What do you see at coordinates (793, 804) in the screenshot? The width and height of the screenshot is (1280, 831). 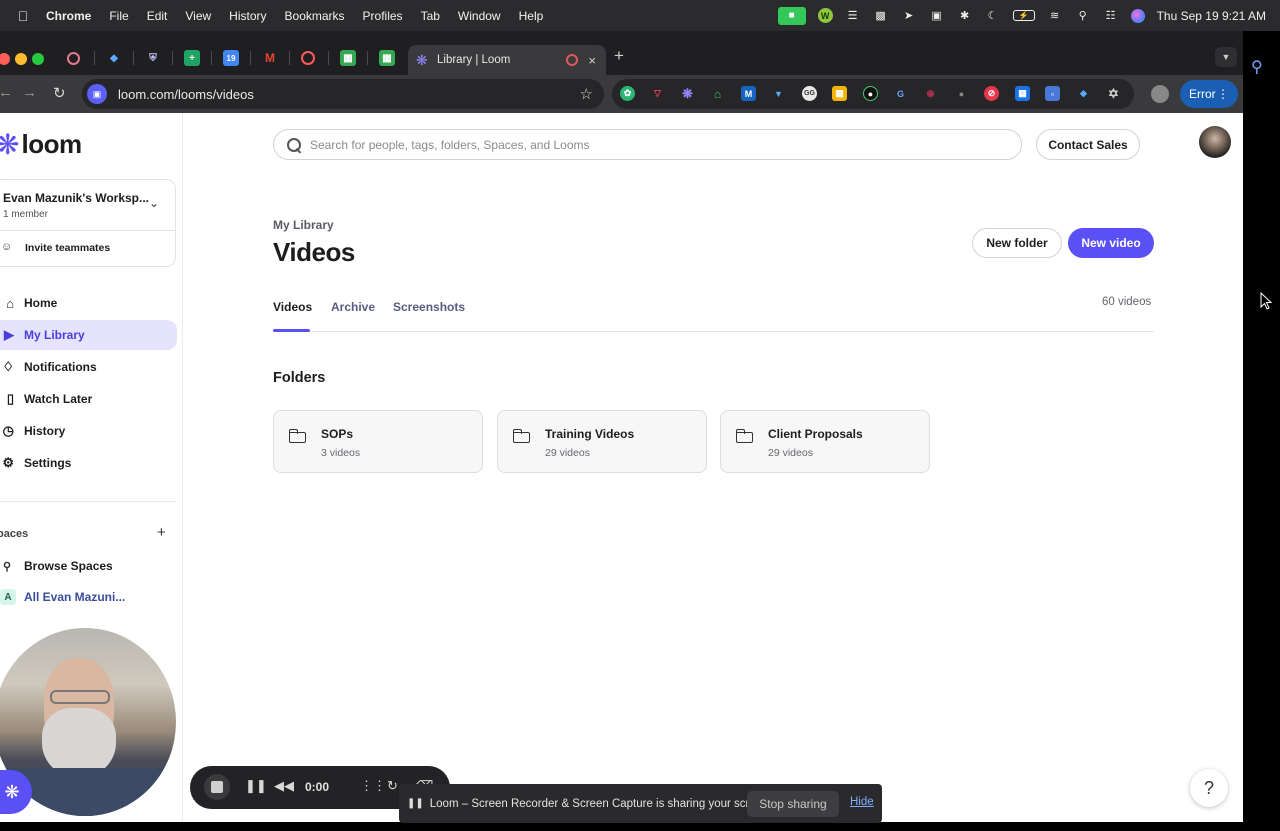 I see `stop-sharing-button: Stop sharing` at bounding box center [793, 804].